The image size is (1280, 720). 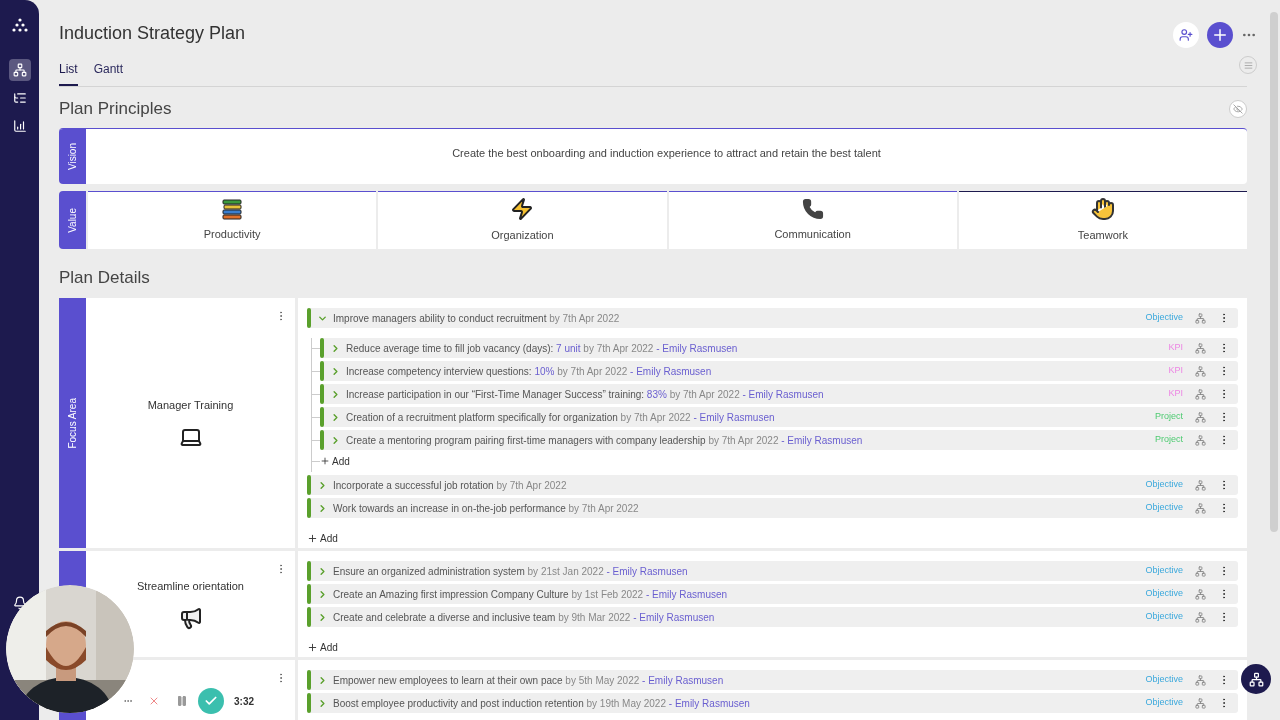 I want to click on item-row: Work towards an increase in on-the-job performance by 7th Apr 2022 Objective, so click(x=772, y=508).